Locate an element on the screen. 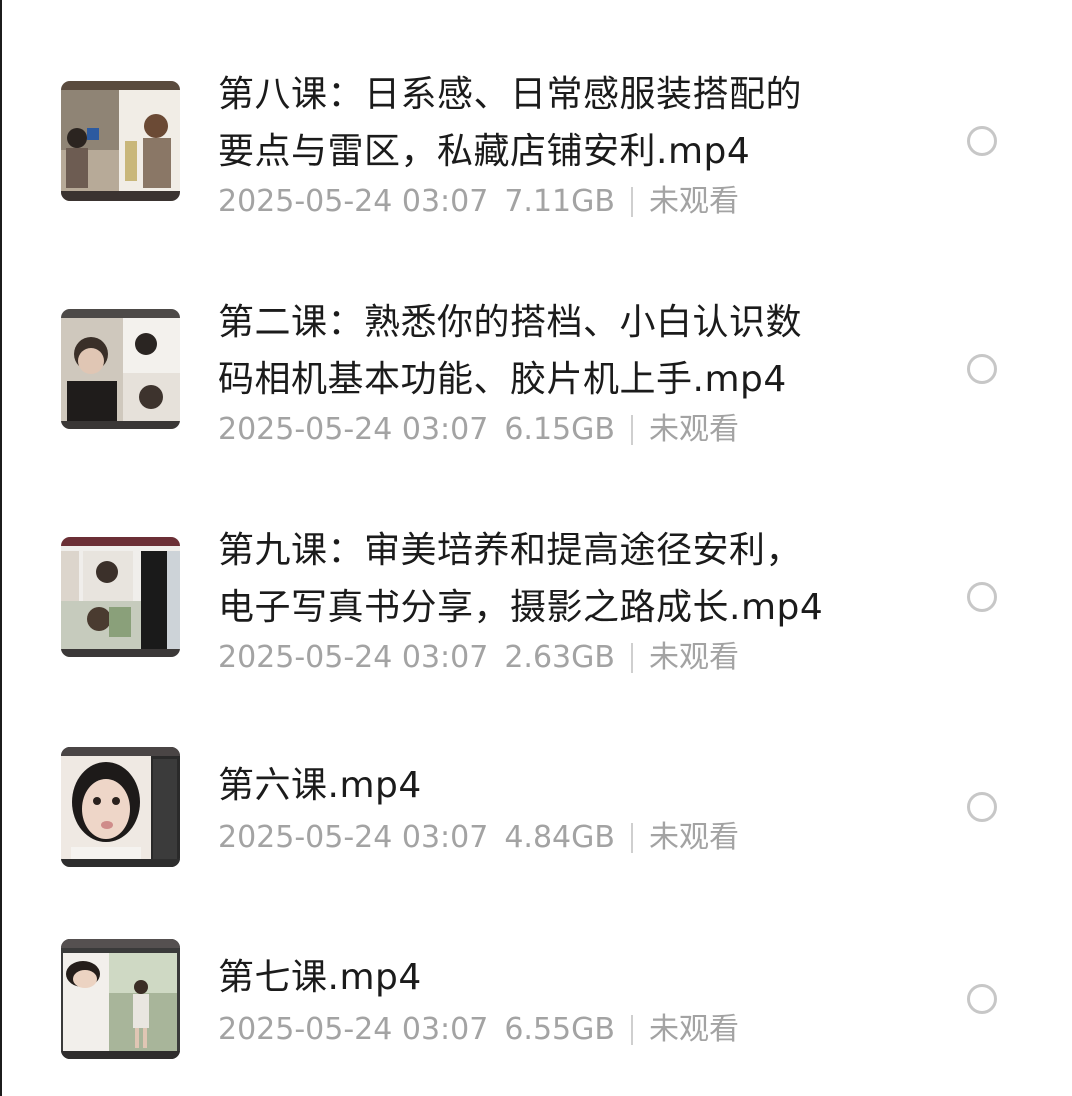 The width and height of the screenshot is (1072, 1096). file-title: 第六课.mp4 is located at coordinates (320, 785).